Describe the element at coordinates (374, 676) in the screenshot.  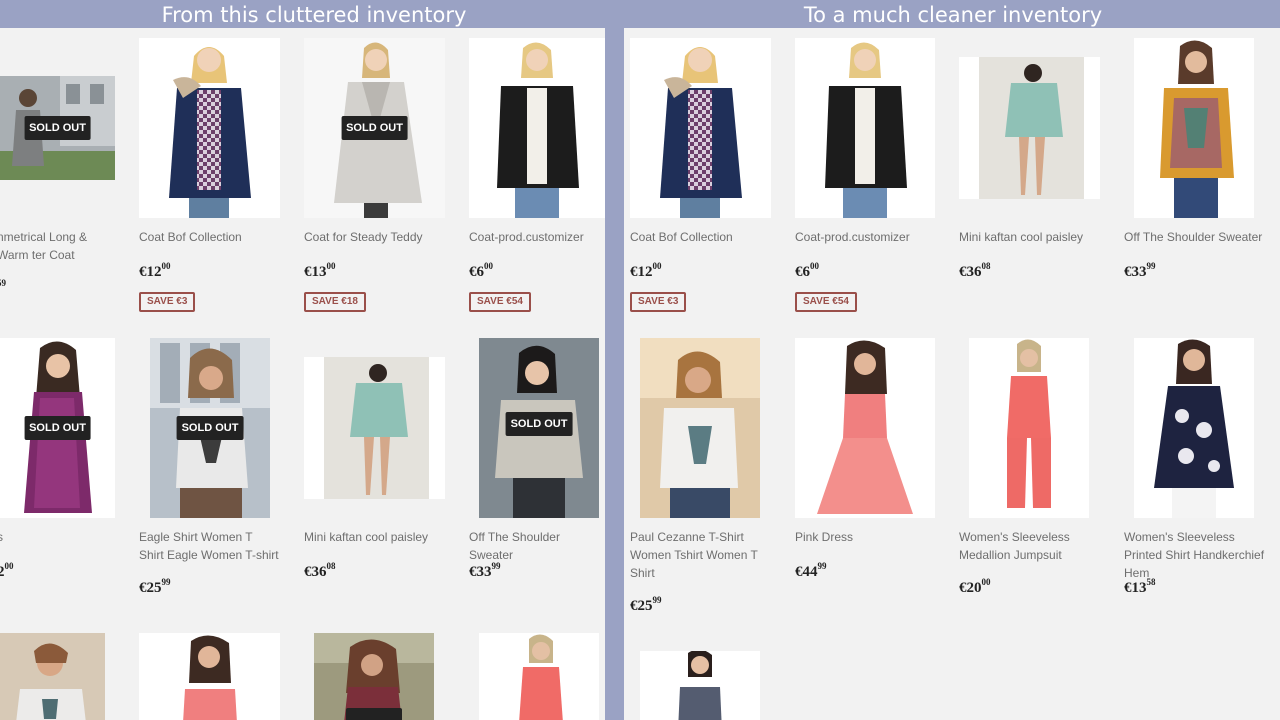
I see `floral-dress-photo` at that location.